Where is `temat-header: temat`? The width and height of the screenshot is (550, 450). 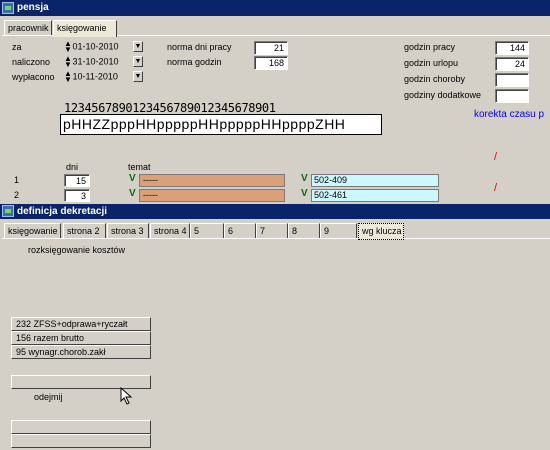
temat-header: temat is located at coordinates (139, 167).